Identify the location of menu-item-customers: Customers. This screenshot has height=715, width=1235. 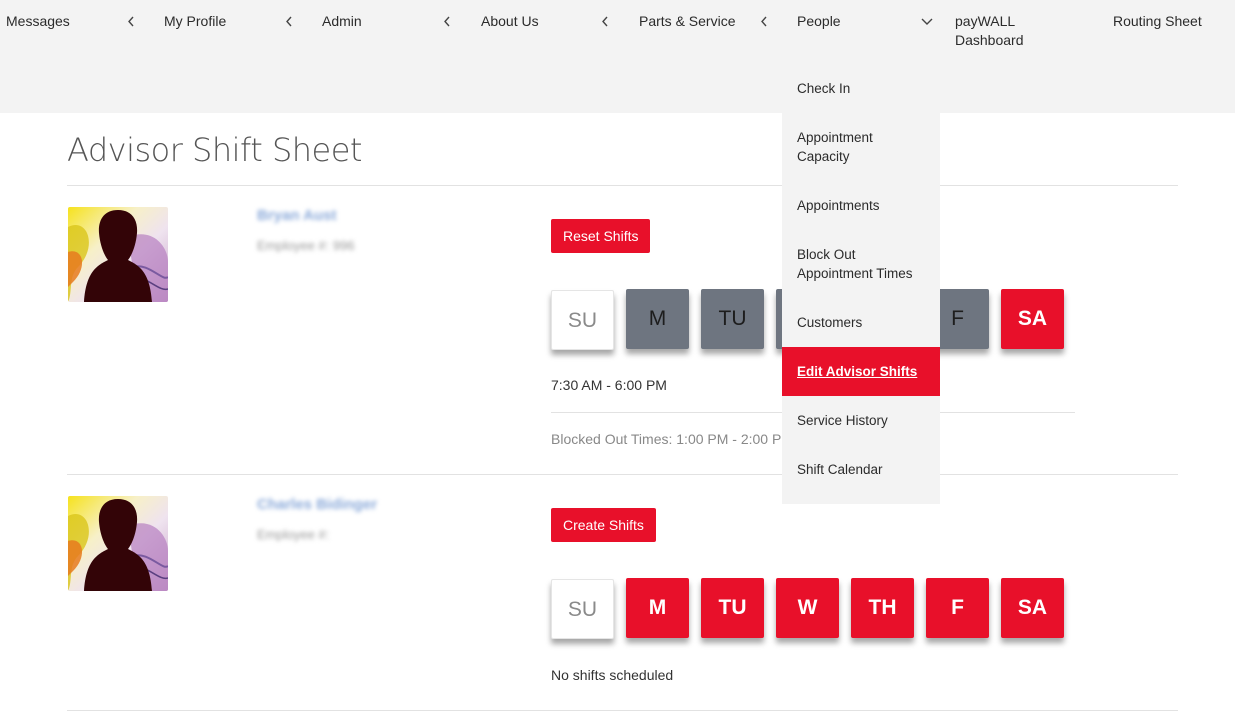
(861, 322).